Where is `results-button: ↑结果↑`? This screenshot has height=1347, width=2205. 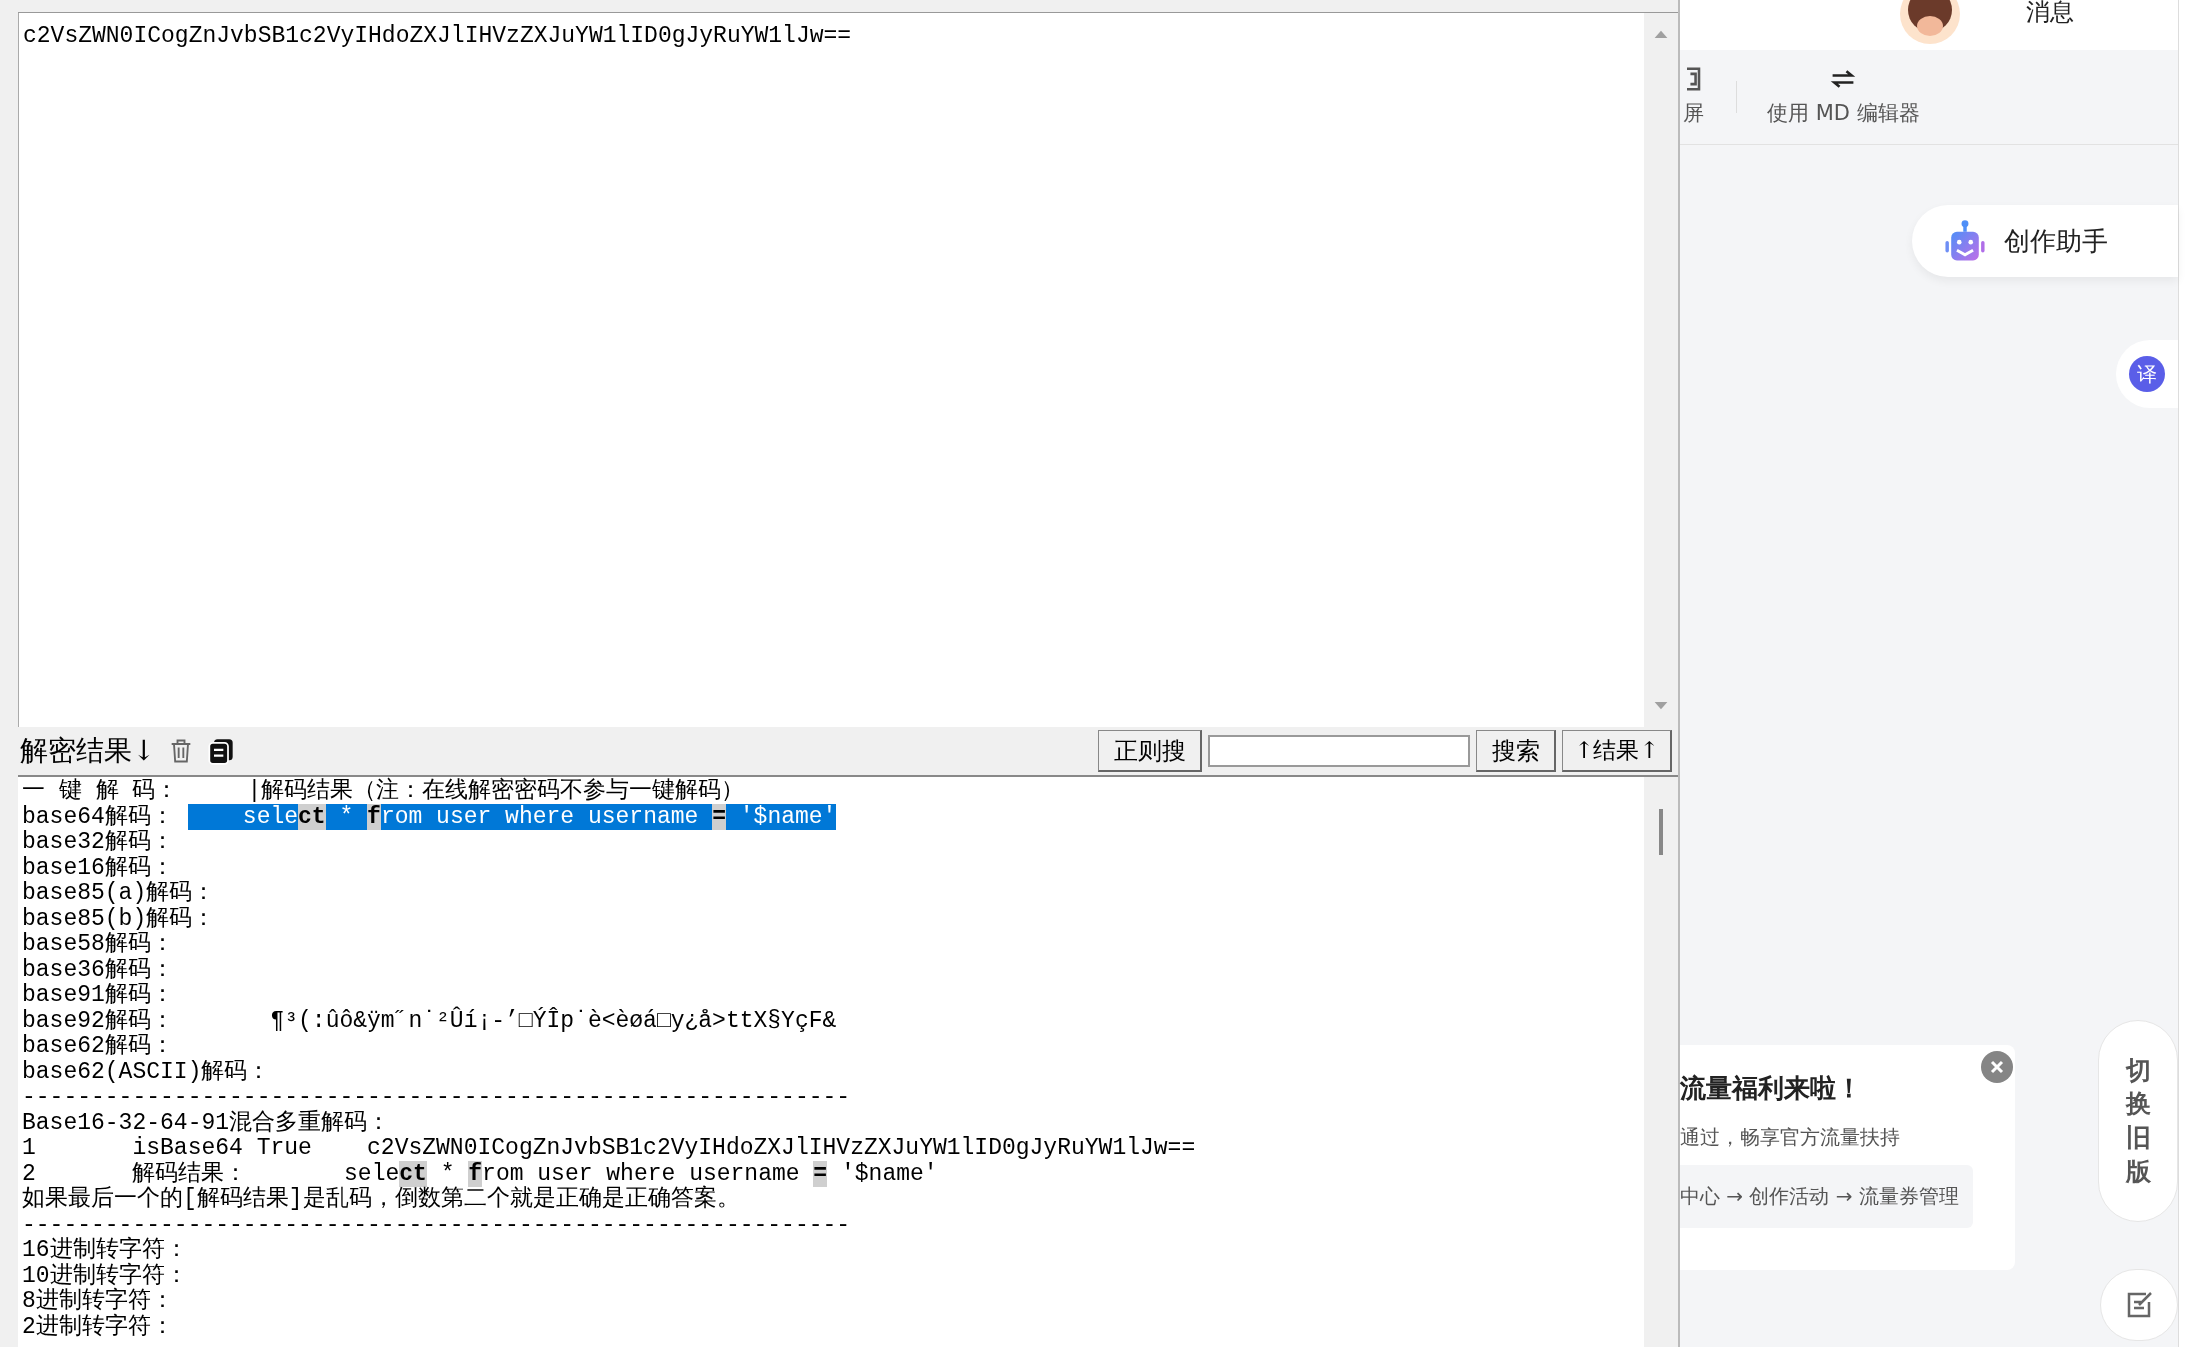
results-button: ↑结果↑ is located at coordinates (1617, 751).